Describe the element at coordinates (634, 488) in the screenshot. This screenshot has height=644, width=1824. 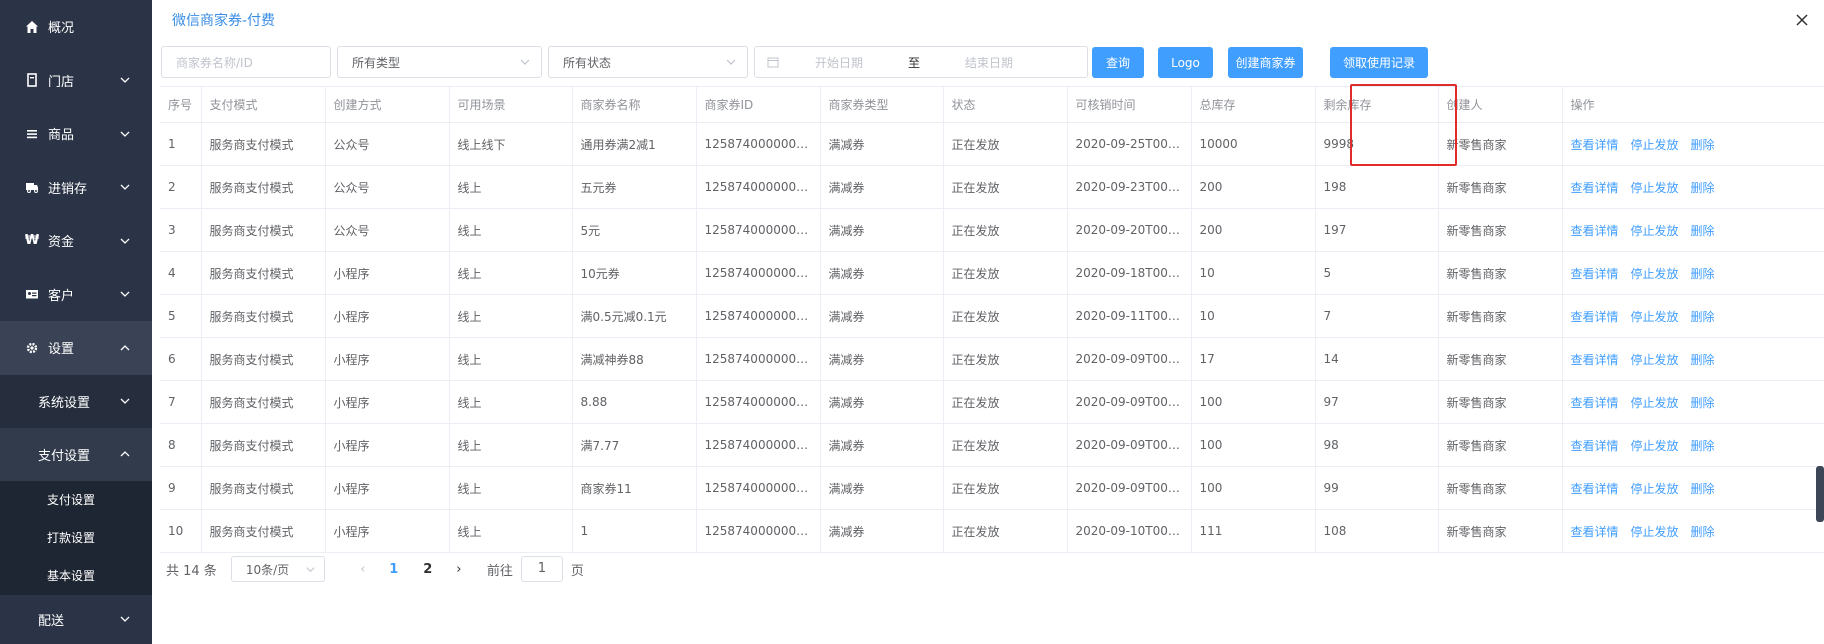
I see `table-cell: 商家券11` at that location.